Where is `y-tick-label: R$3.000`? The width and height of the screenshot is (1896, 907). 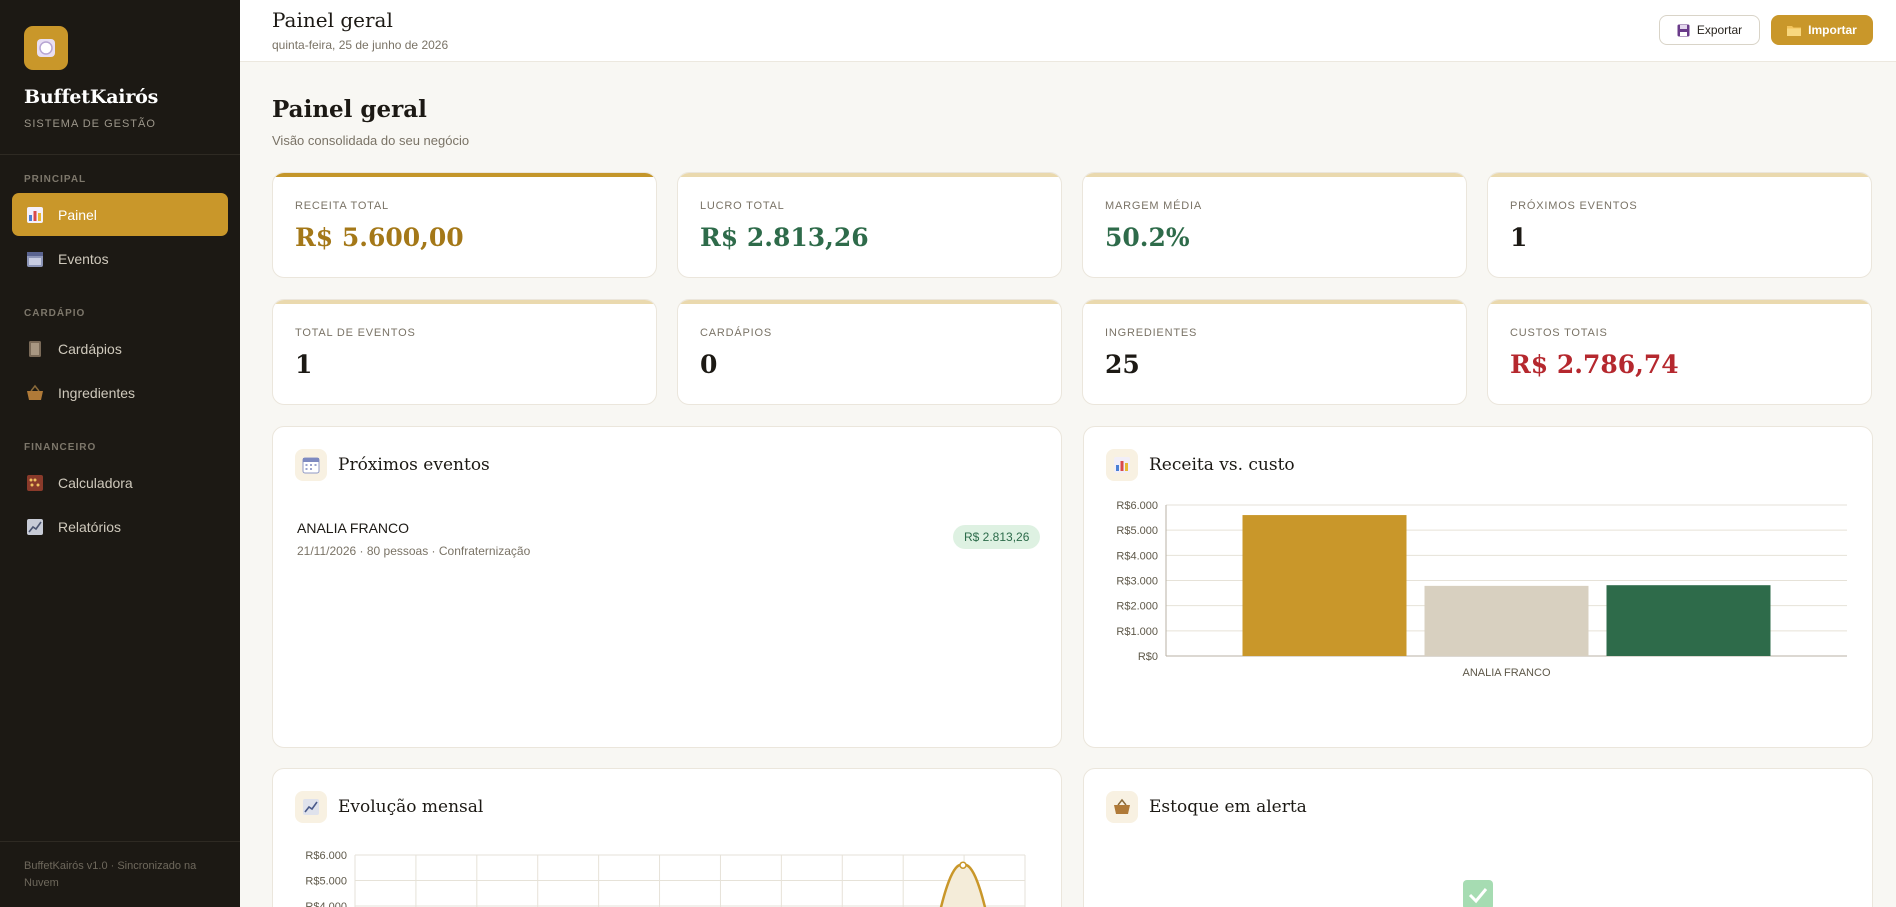 y-tick-label: R$3.000 is located at coordinates (1137, 582).